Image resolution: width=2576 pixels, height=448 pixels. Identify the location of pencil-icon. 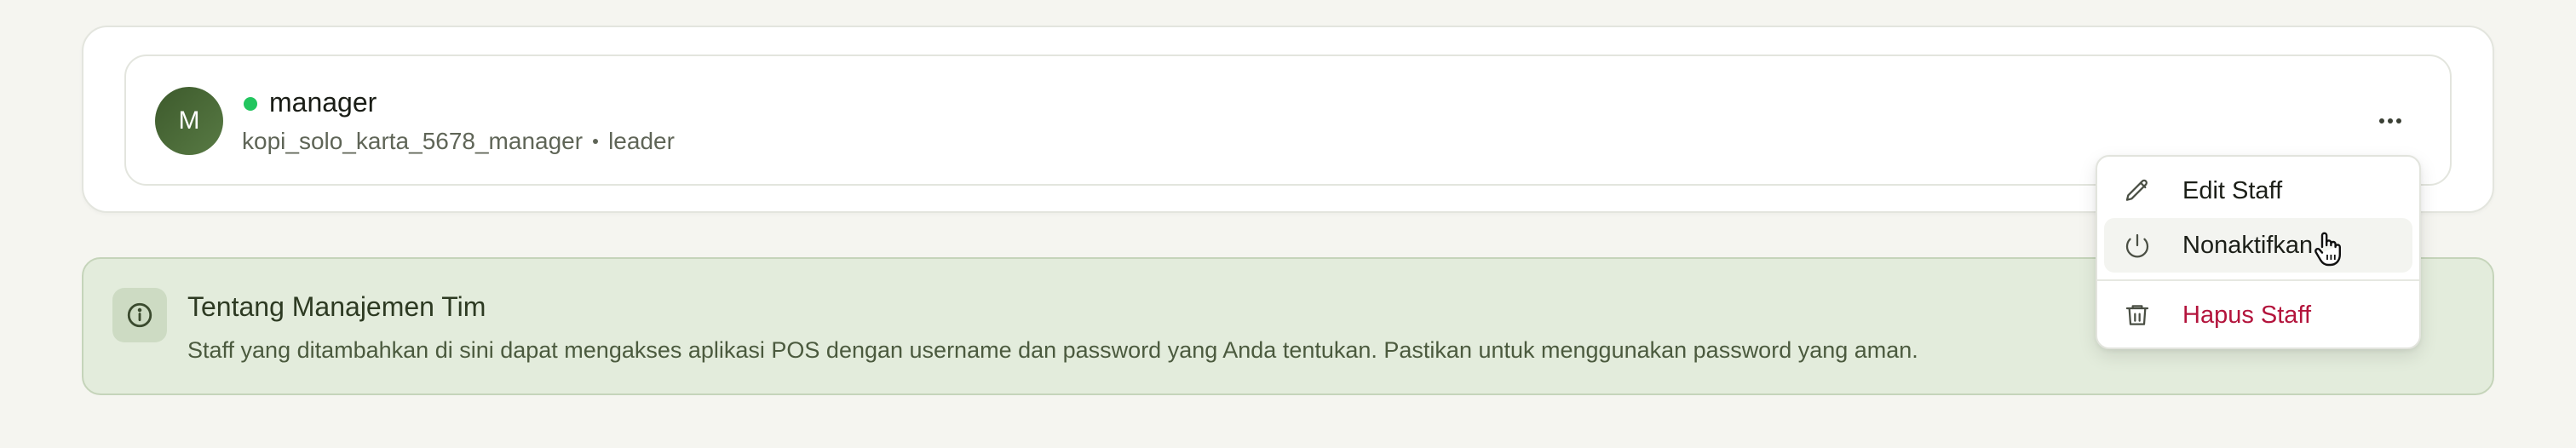
(2138, 190).